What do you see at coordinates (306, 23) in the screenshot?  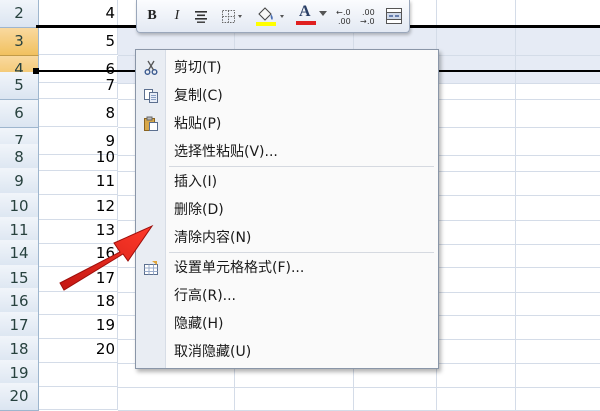 I see `font-color-swatch` at bounding box center [306, 23].